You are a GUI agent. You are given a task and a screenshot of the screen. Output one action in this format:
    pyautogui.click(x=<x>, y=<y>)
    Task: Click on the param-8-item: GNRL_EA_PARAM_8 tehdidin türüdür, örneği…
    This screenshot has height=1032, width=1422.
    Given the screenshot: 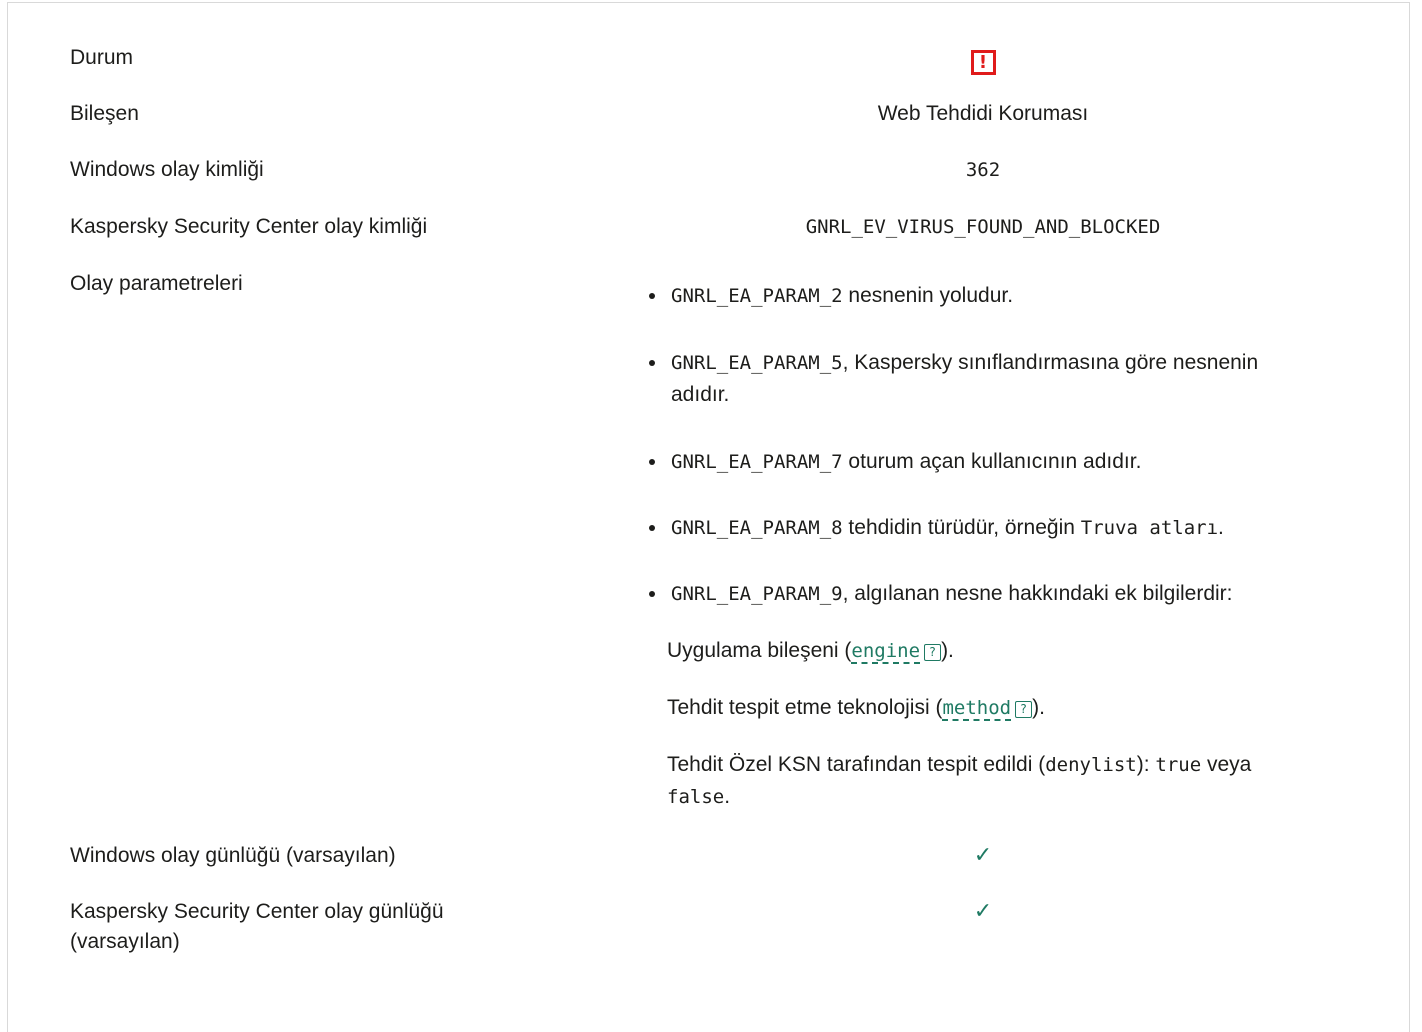 What is the action you would take?
    pyautogui.click(x=1003, y=528)
    